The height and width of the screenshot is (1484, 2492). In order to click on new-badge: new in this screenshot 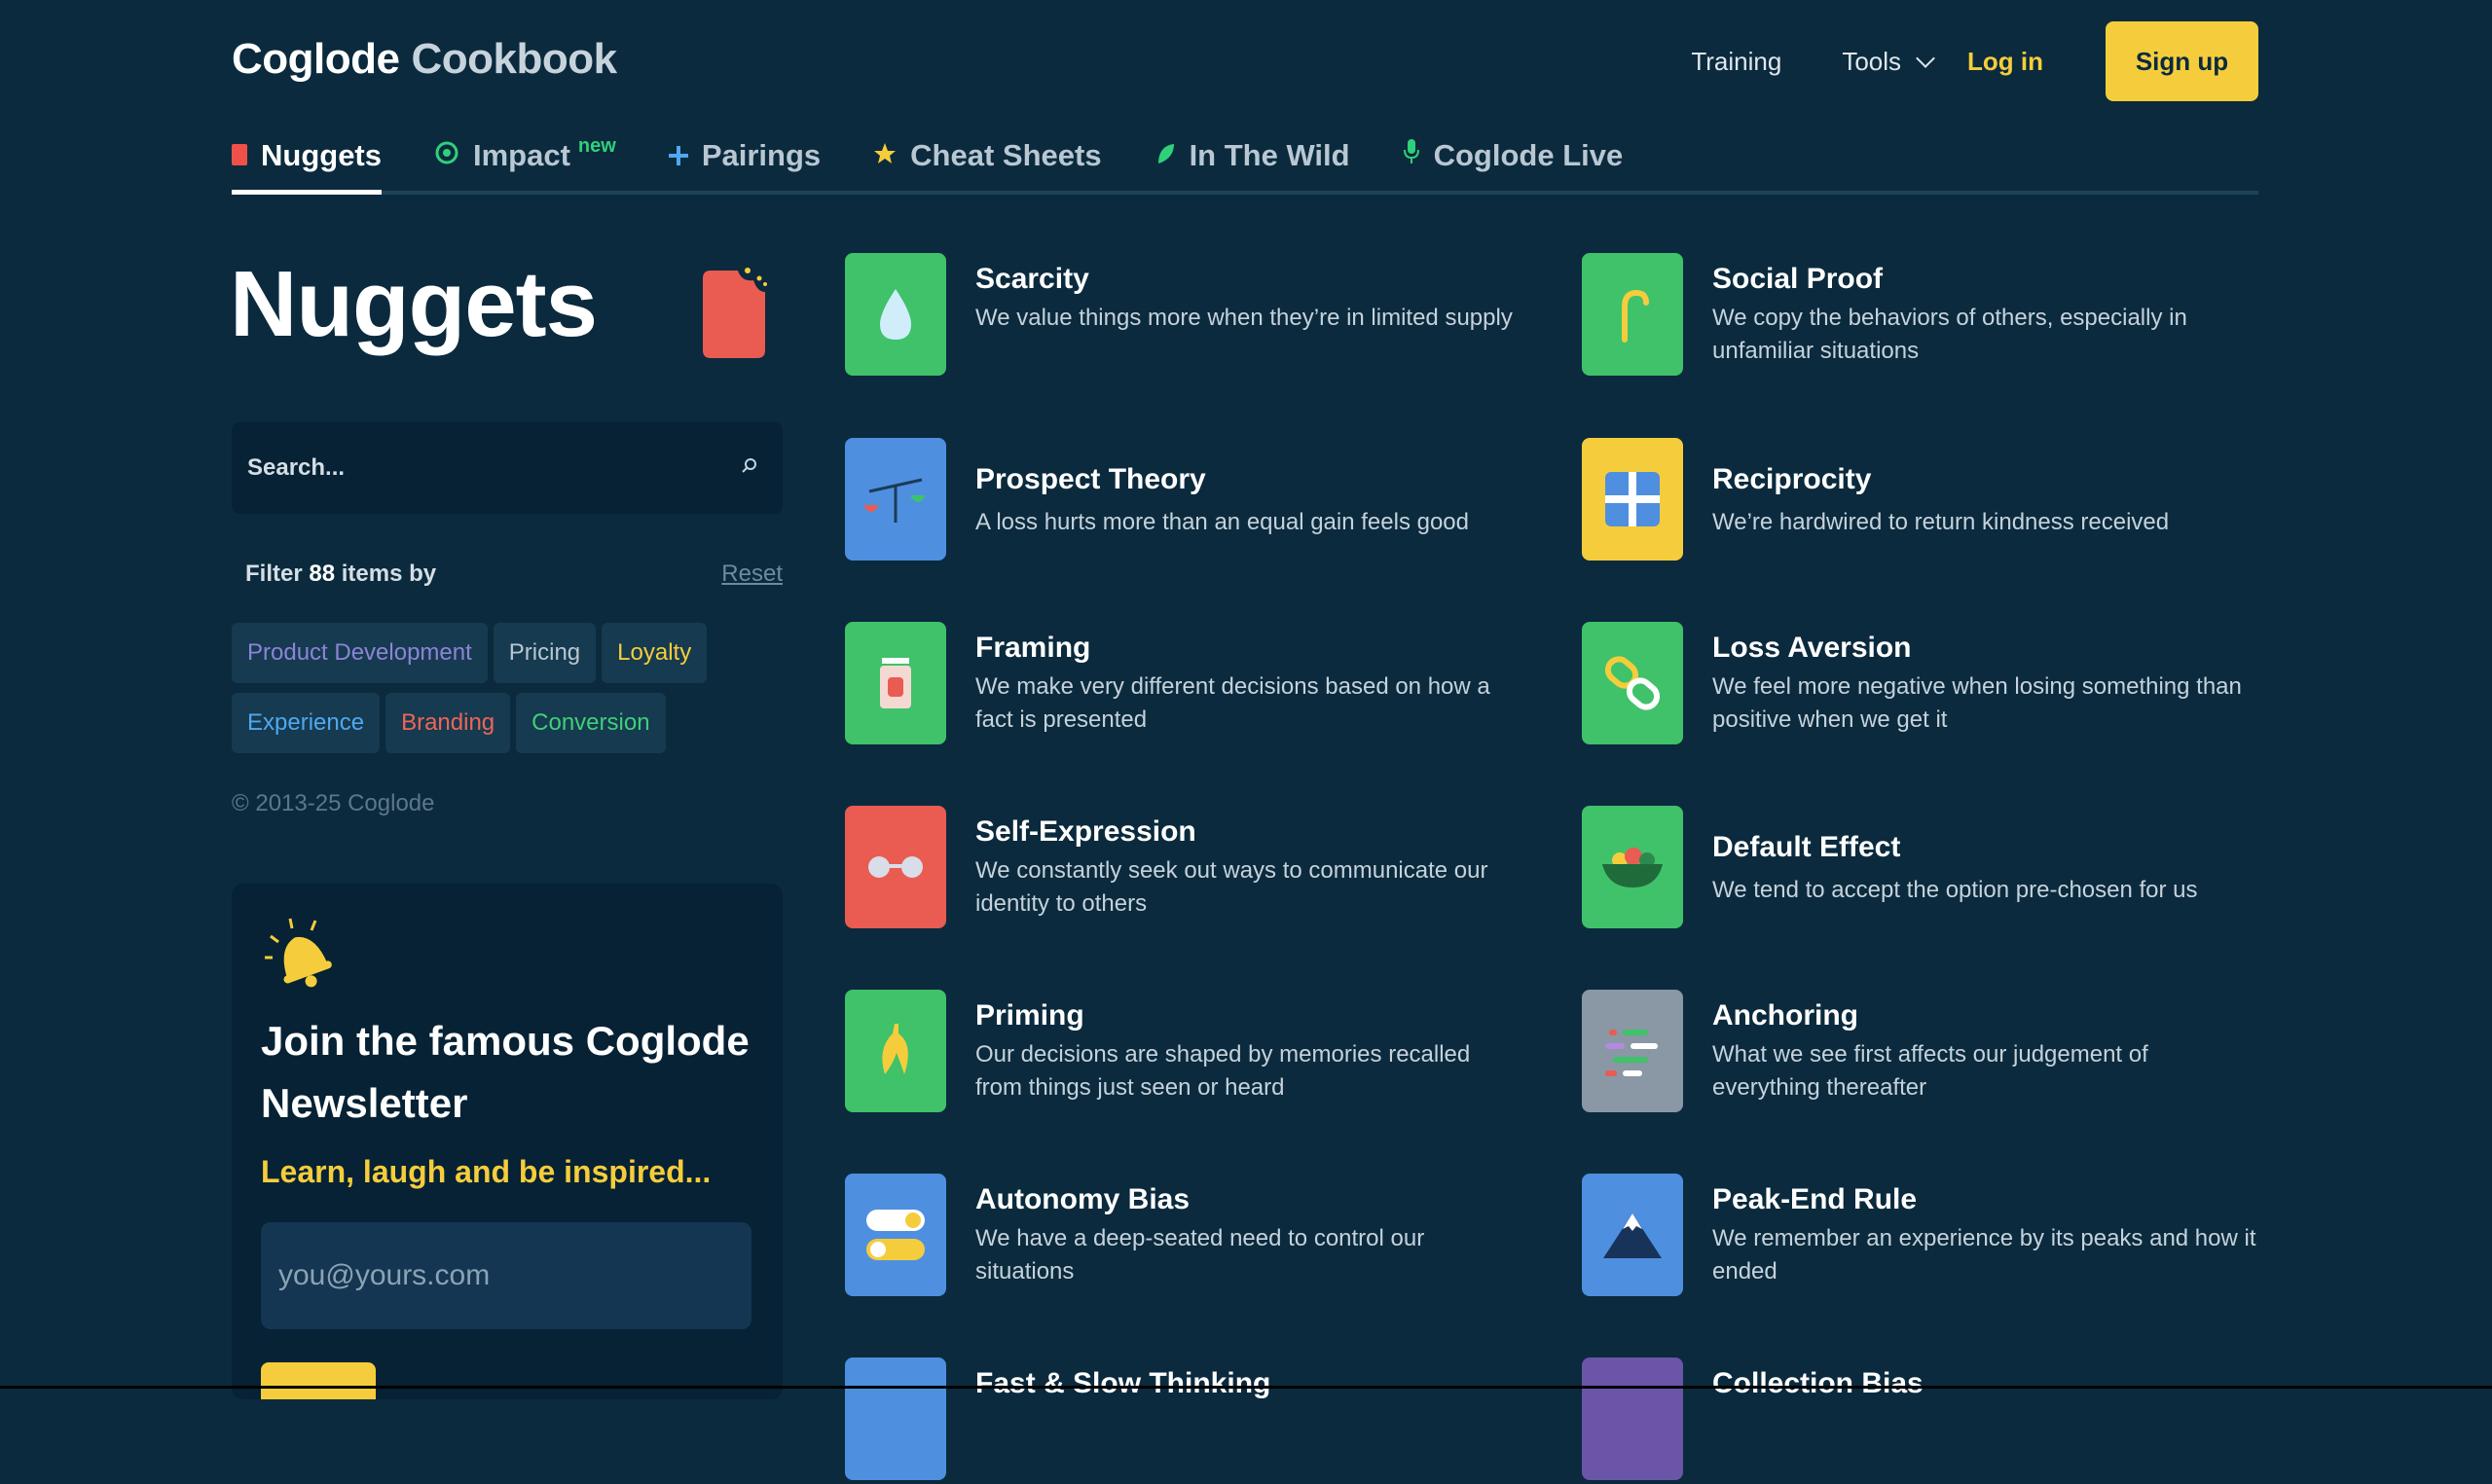, I will do `click(596, 146)`.